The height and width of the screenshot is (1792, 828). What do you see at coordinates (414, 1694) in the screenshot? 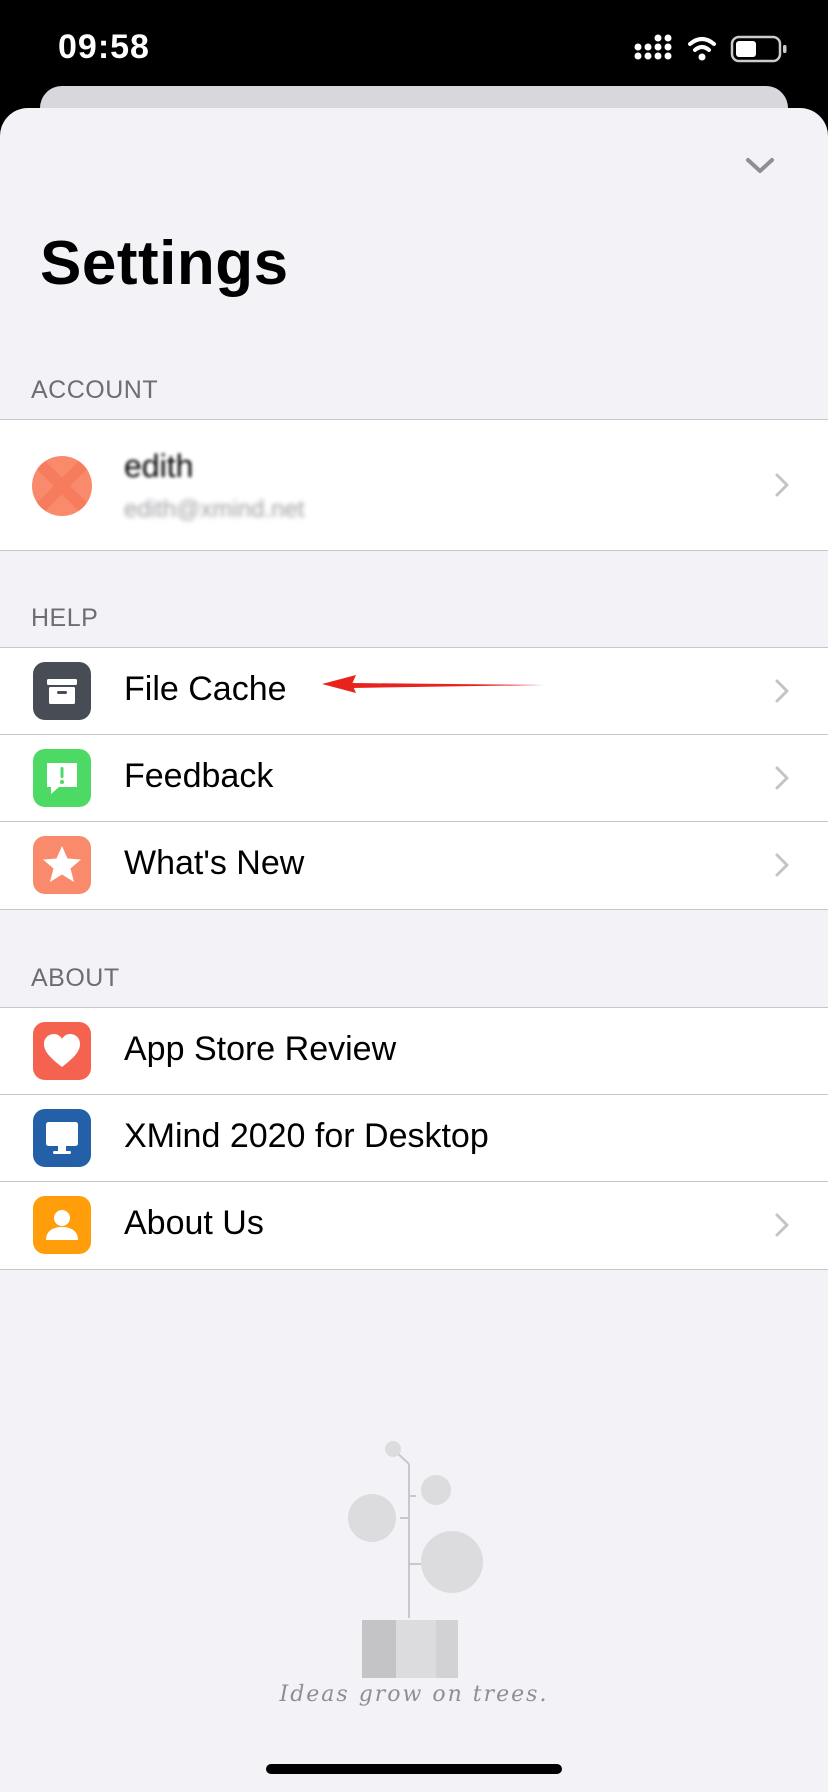
I see `footer-tagline: Ideas grow on trees.` at bounding box center [414, 1694].